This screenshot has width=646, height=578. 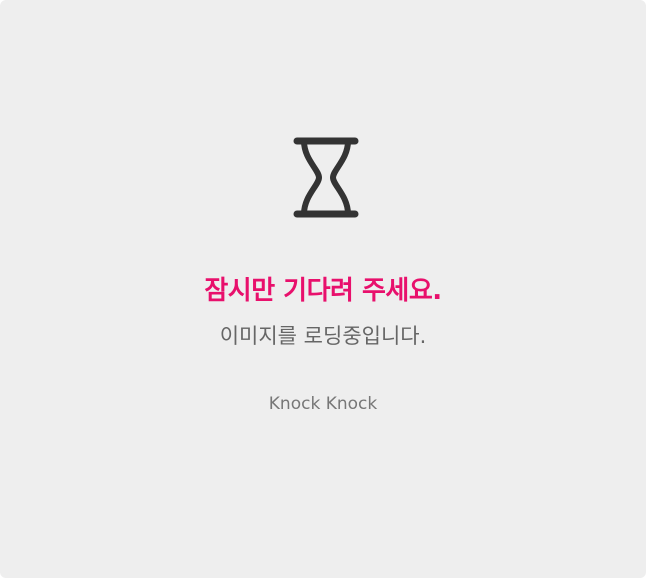 What do you see at coordinates (323, 404) in the screenshot?
I see `footer-text: Knock Knock` at bounding box center [323, 404].